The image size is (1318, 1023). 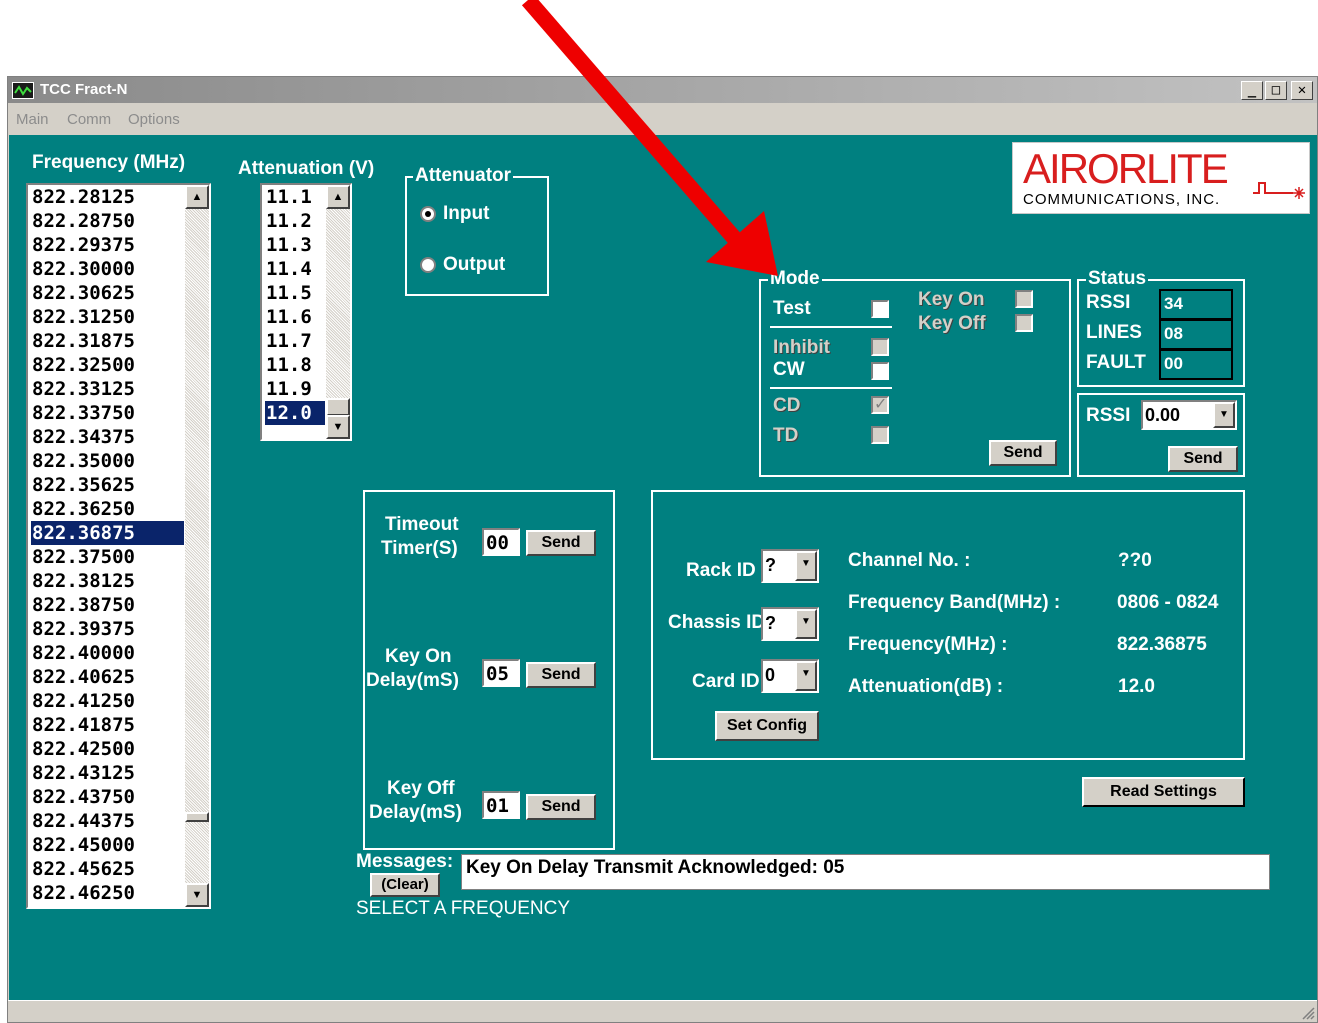 I want to click on arrow-shaft, so click(x=631, y=122).